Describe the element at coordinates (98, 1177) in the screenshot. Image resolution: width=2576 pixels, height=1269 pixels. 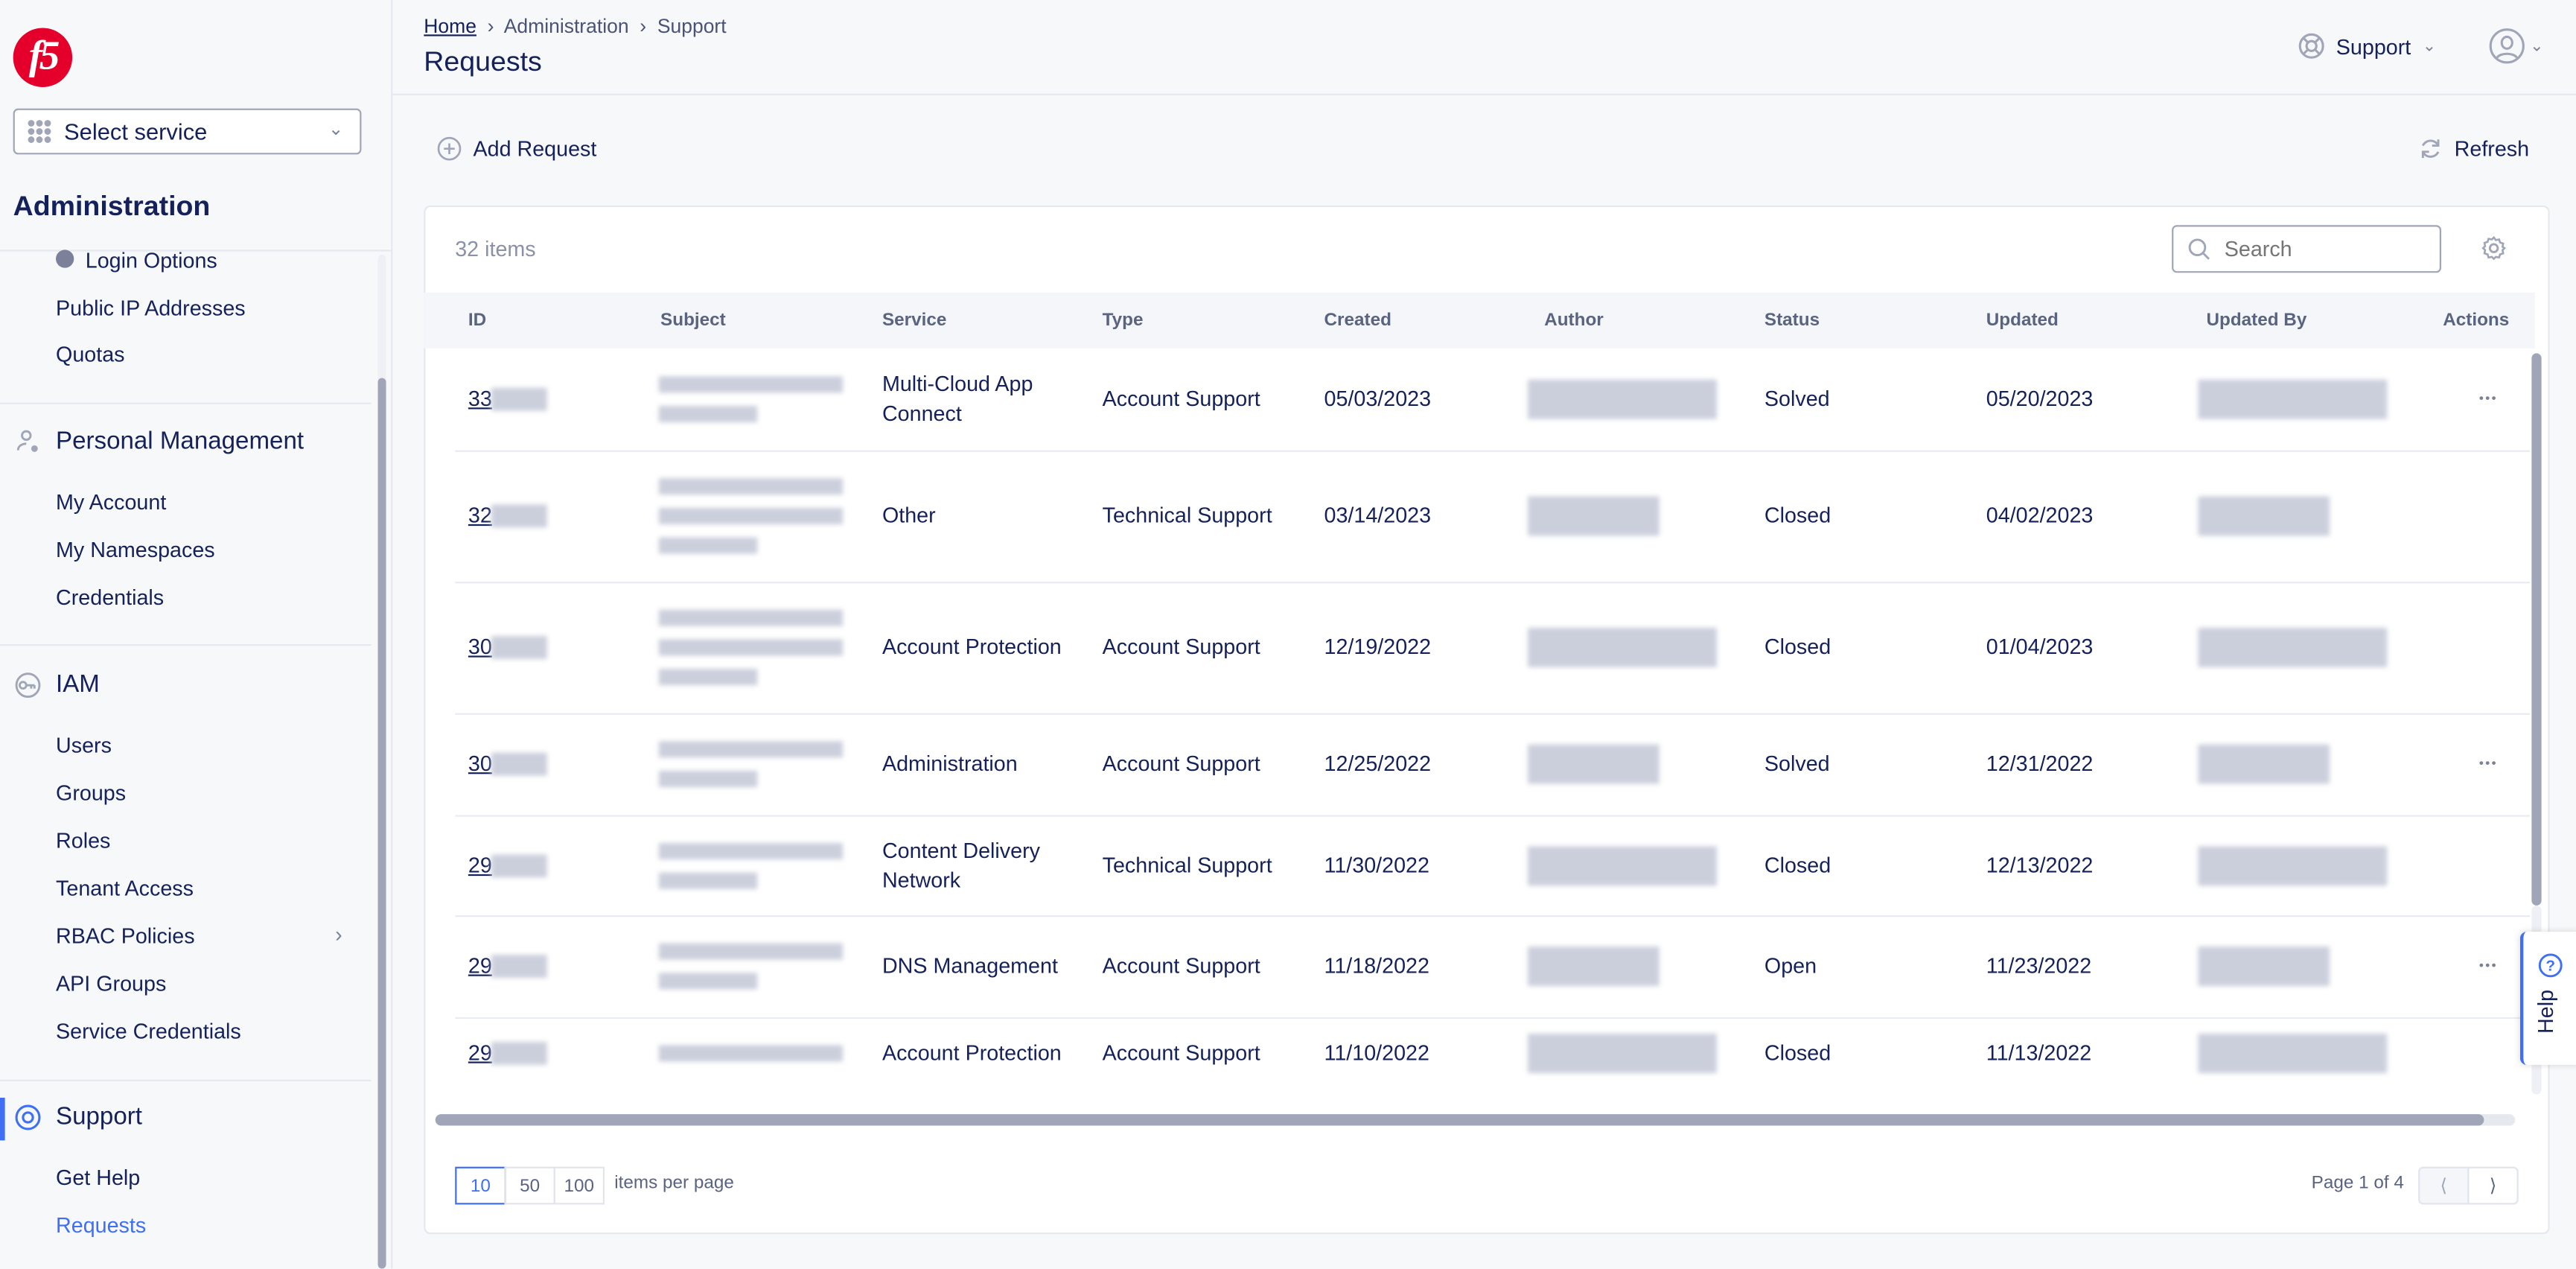
I see `sidebar-item-get-help: Get Help` at that location.